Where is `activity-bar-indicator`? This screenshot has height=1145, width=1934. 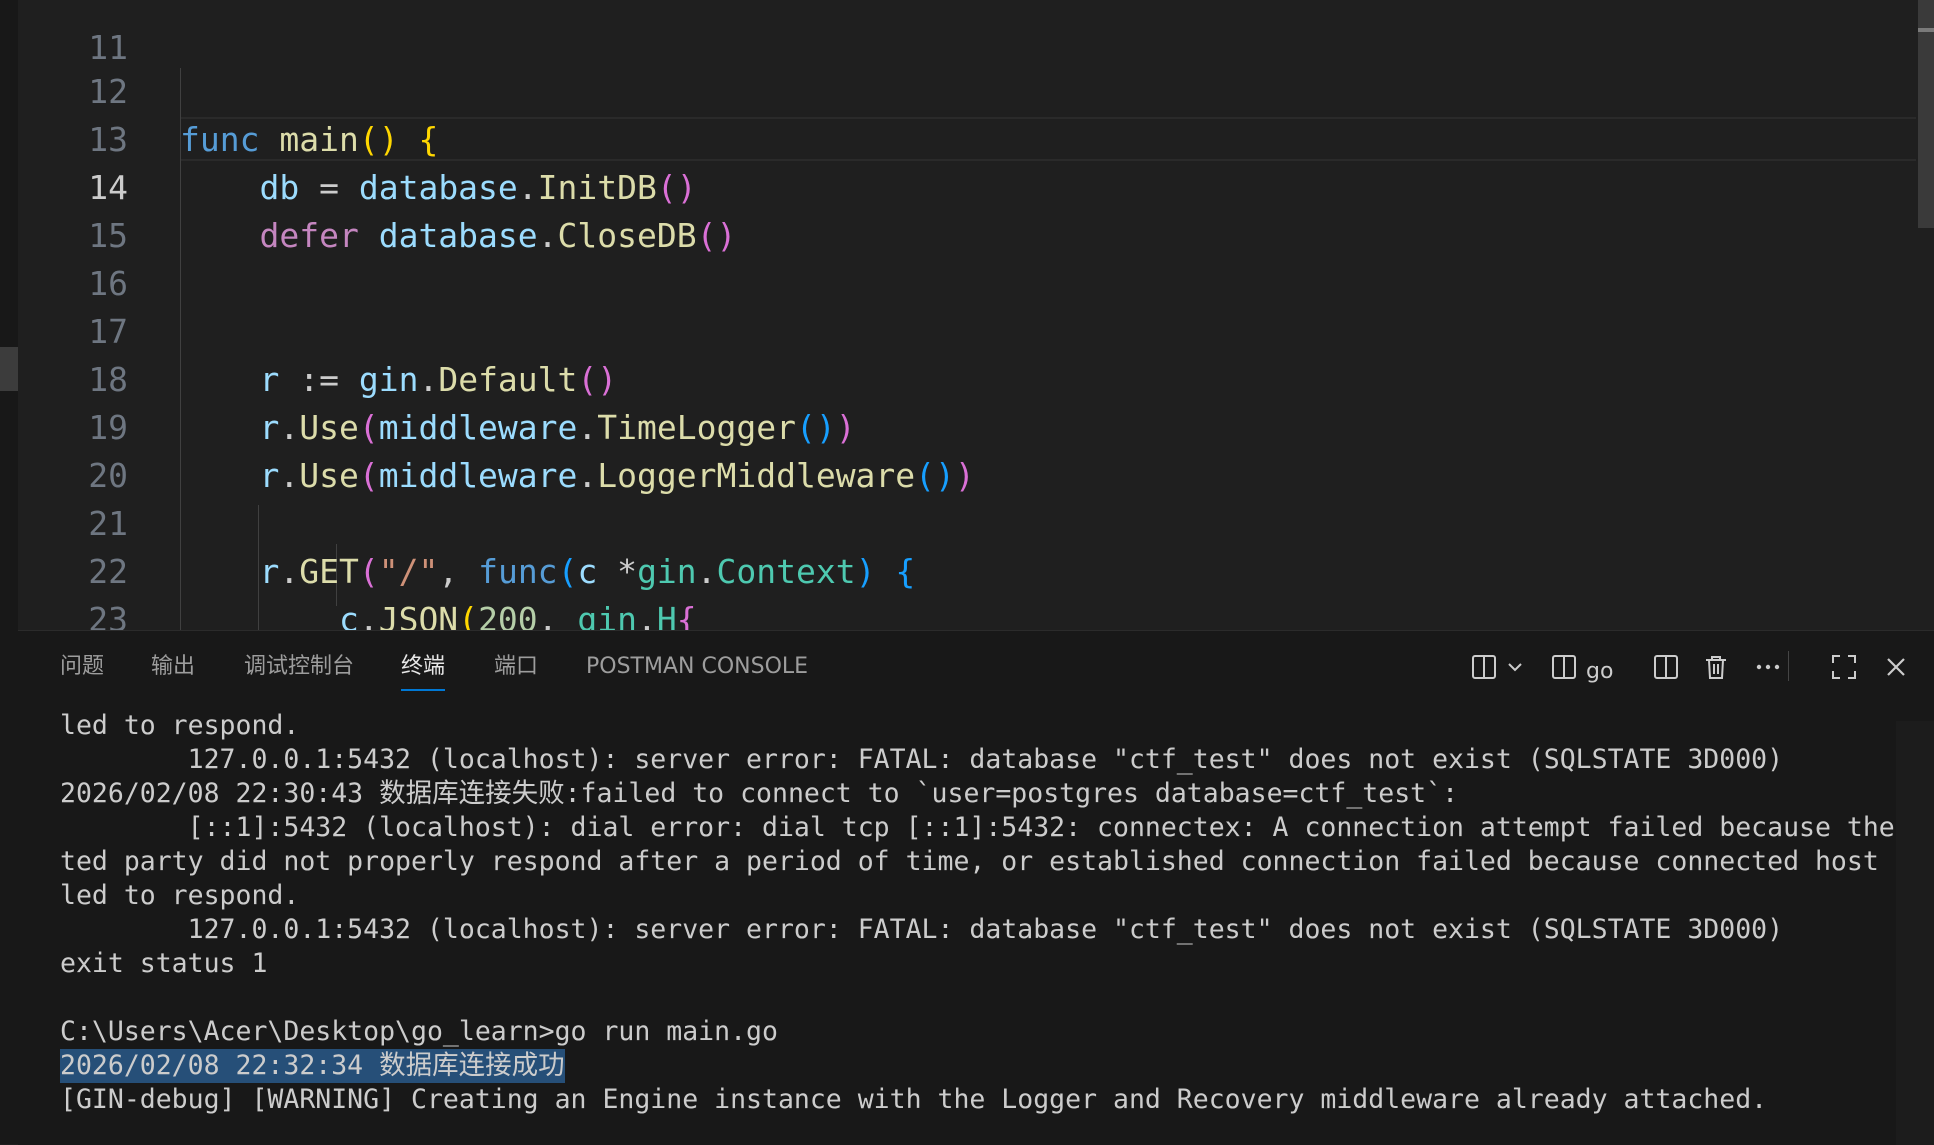 activity-bar-indicator is located at coordinates (9, 369).